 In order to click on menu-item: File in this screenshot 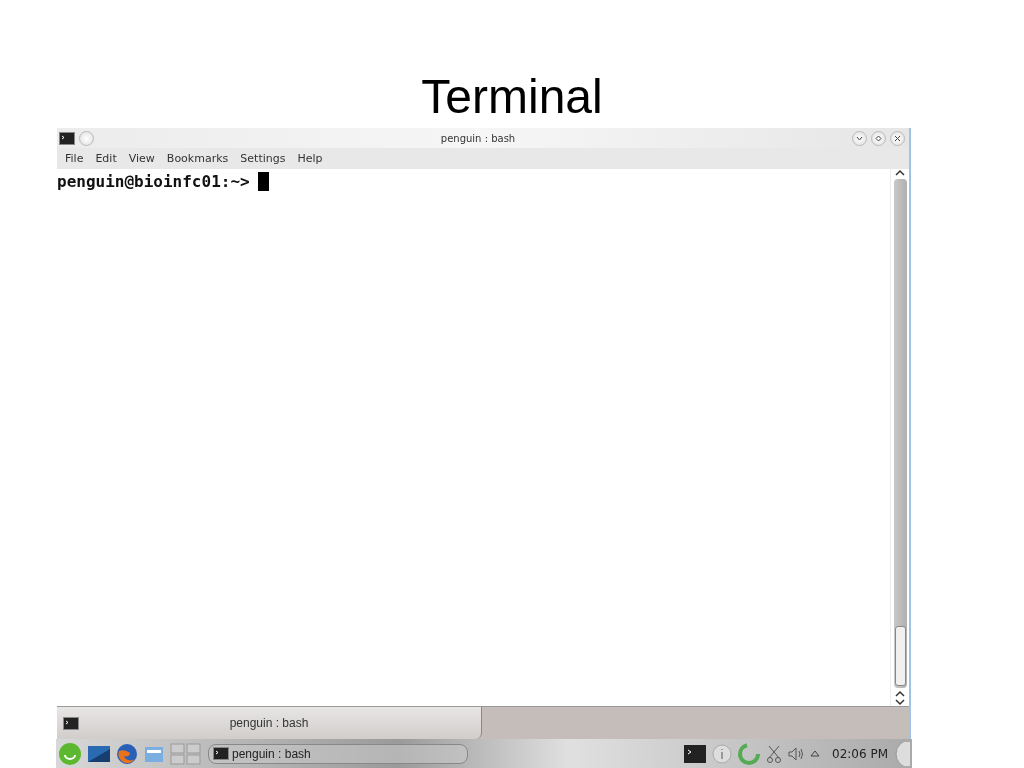, I will do `click(74, 158)`.